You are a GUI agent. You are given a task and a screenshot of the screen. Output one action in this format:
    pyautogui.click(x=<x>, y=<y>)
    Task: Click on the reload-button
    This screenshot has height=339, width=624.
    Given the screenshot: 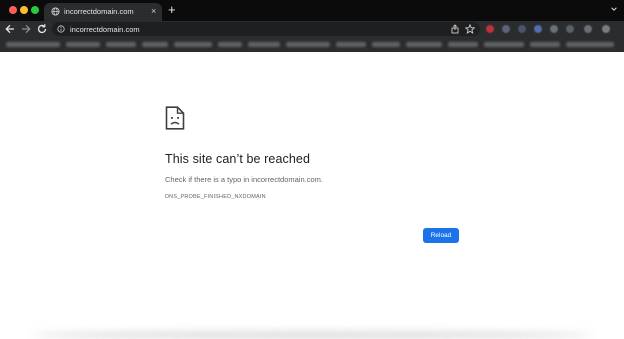 What is the action you would take?
    pyautogui.click(x=42, y=29)
    